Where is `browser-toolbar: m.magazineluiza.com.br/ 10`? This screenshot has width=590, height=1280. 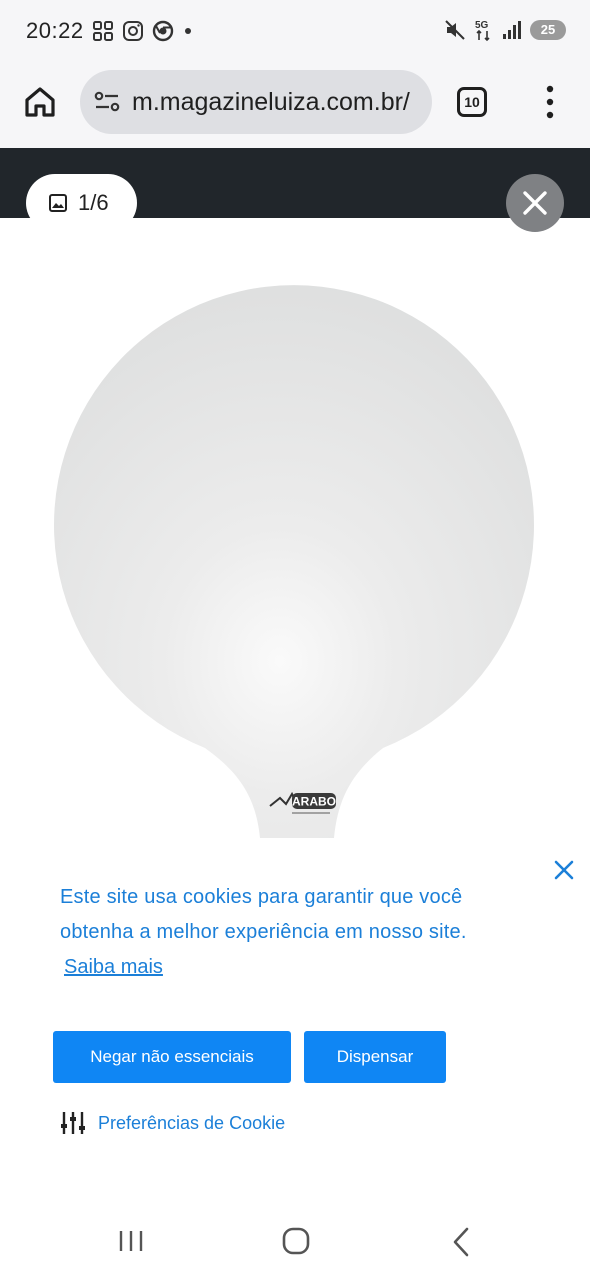 browser-toolbar: m.magazineluiza.com.br/ 10 is located at coordinates (295, 106).